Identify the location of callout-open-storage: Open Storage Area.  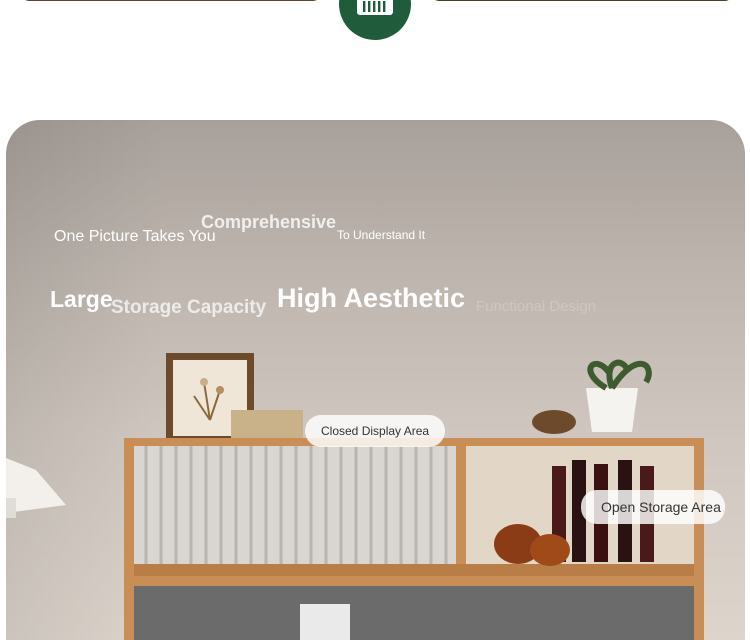
(653, 507).